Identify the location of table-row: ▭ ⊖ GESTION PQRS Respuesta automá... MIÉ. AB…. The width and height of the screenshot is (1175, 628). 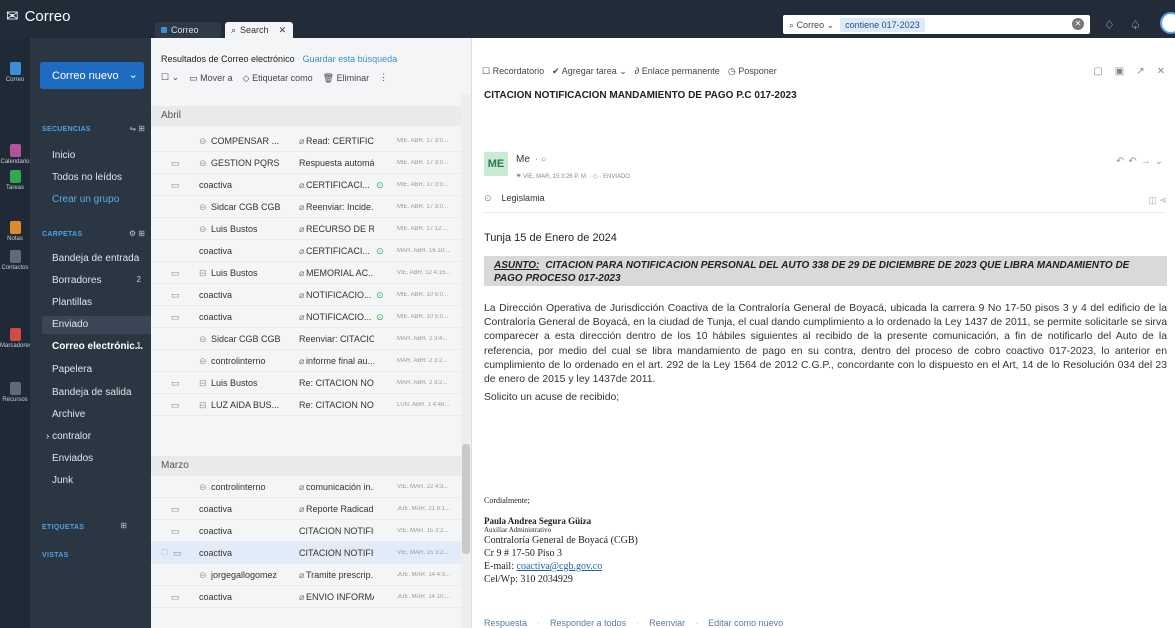
(306, 163).